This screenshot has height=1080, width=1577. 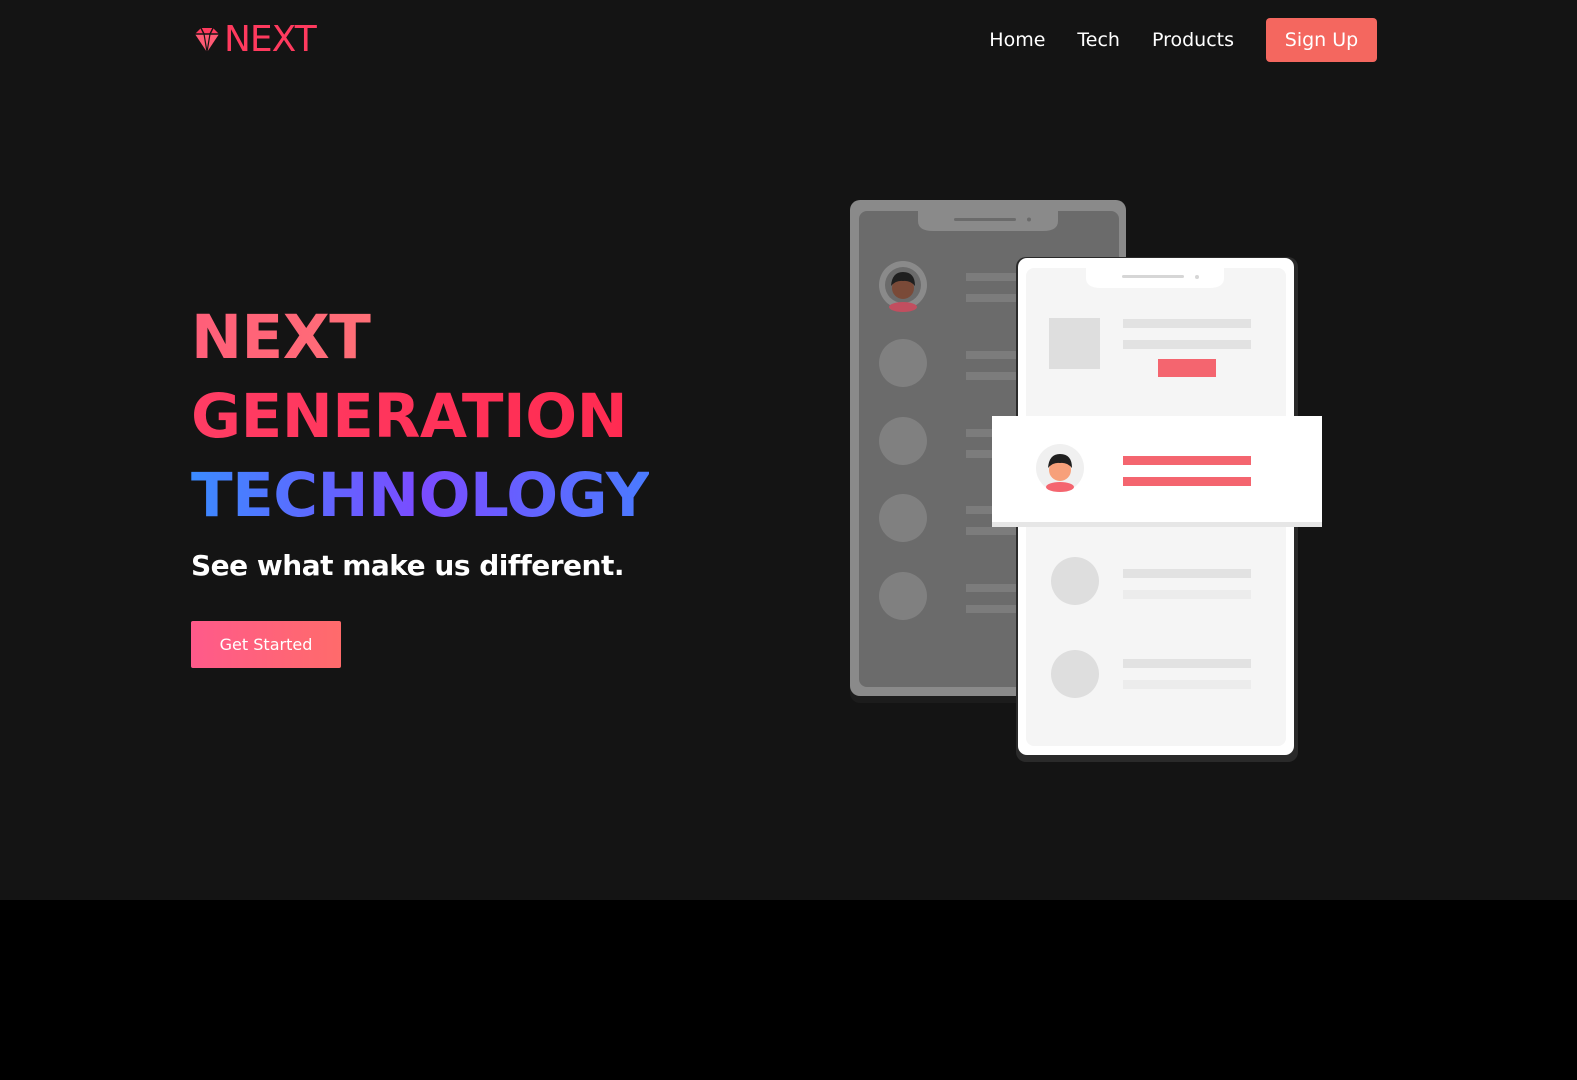 I want to click on logo: NEXT, so click(x=254, y=39).